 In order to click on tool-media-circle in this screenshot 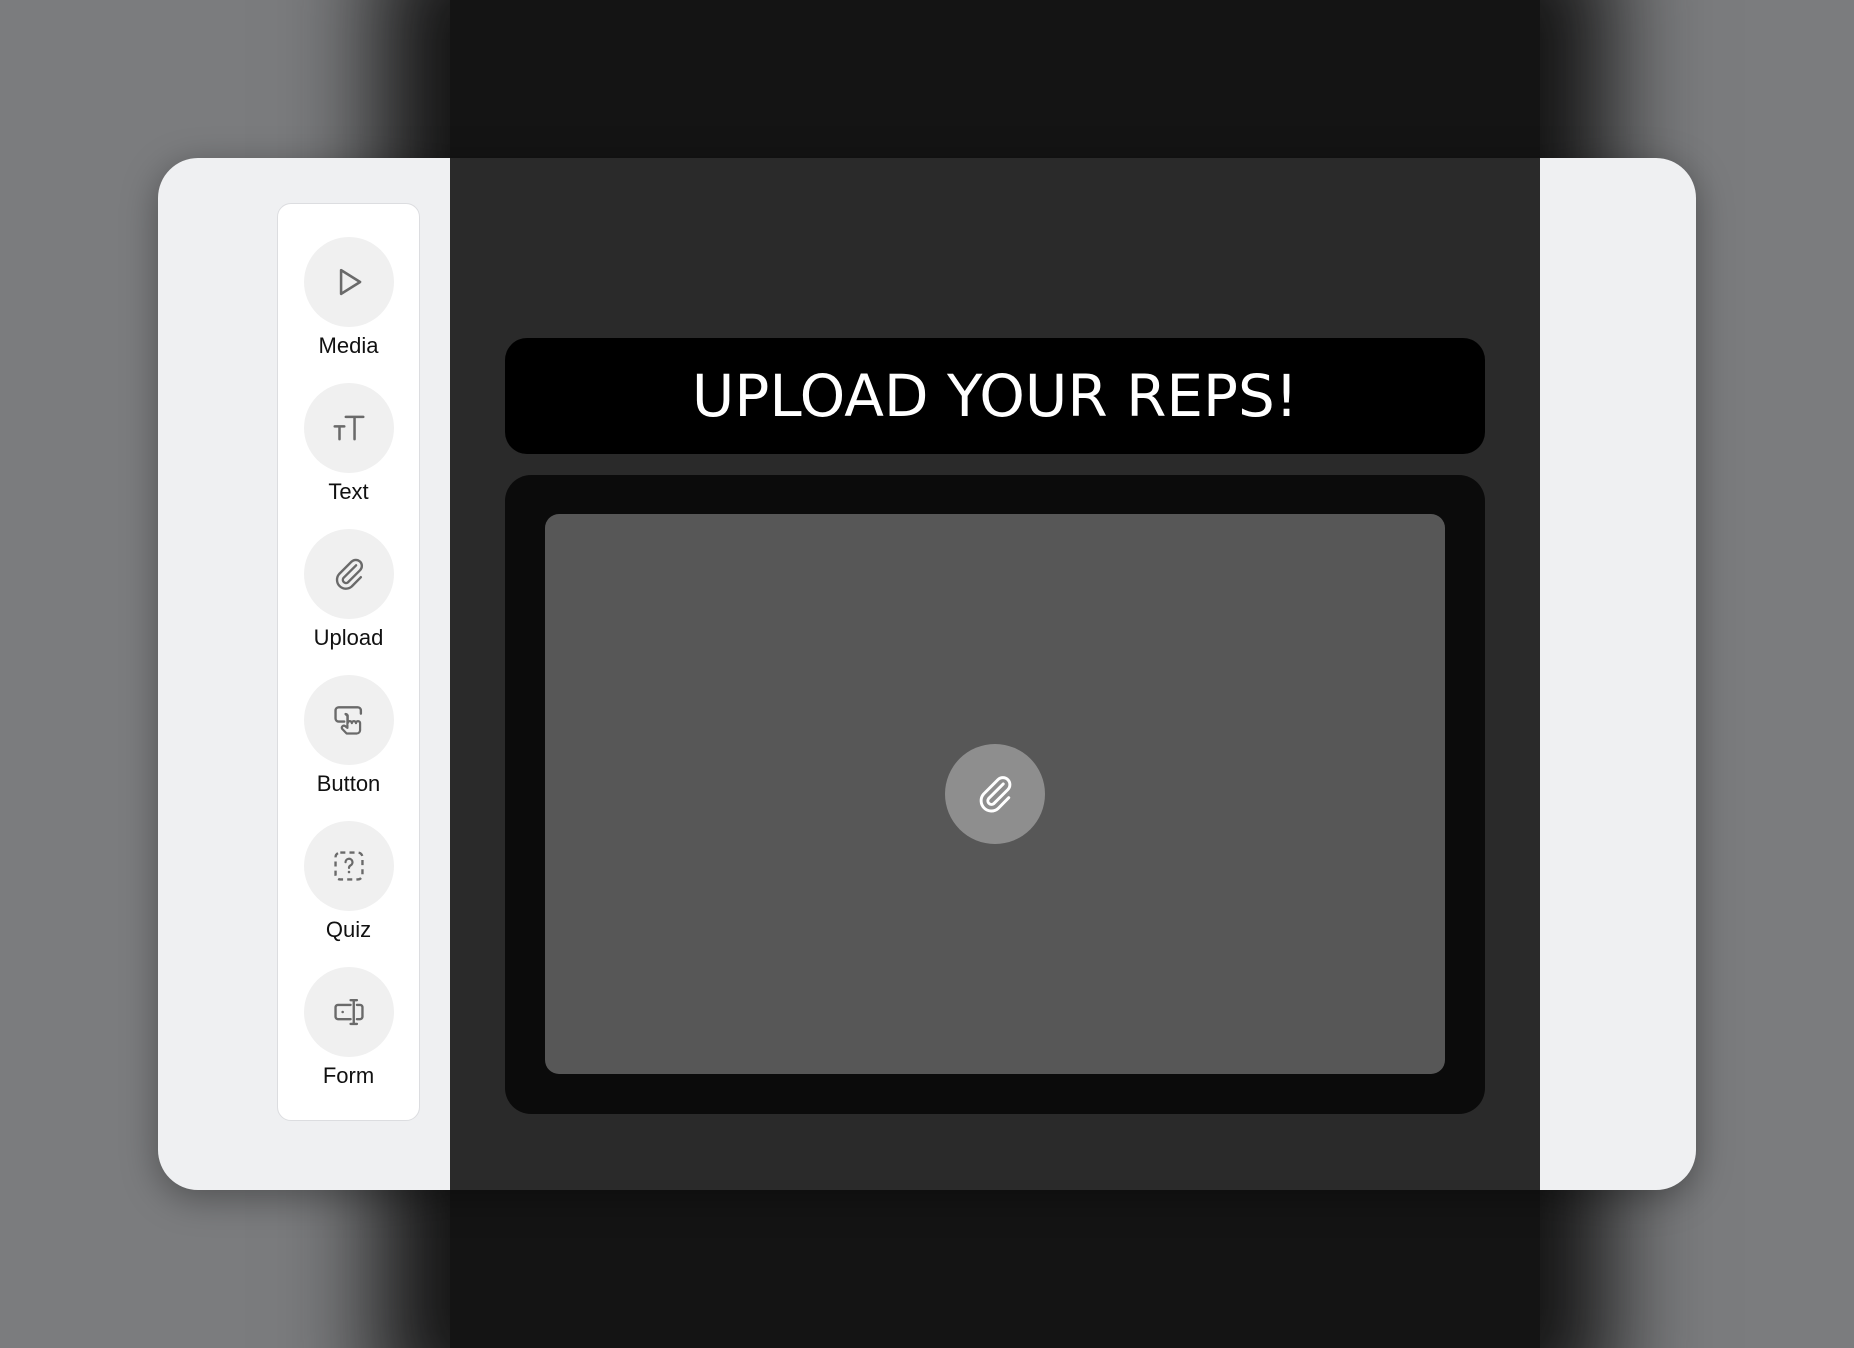, I will do `click(349, 282)`.